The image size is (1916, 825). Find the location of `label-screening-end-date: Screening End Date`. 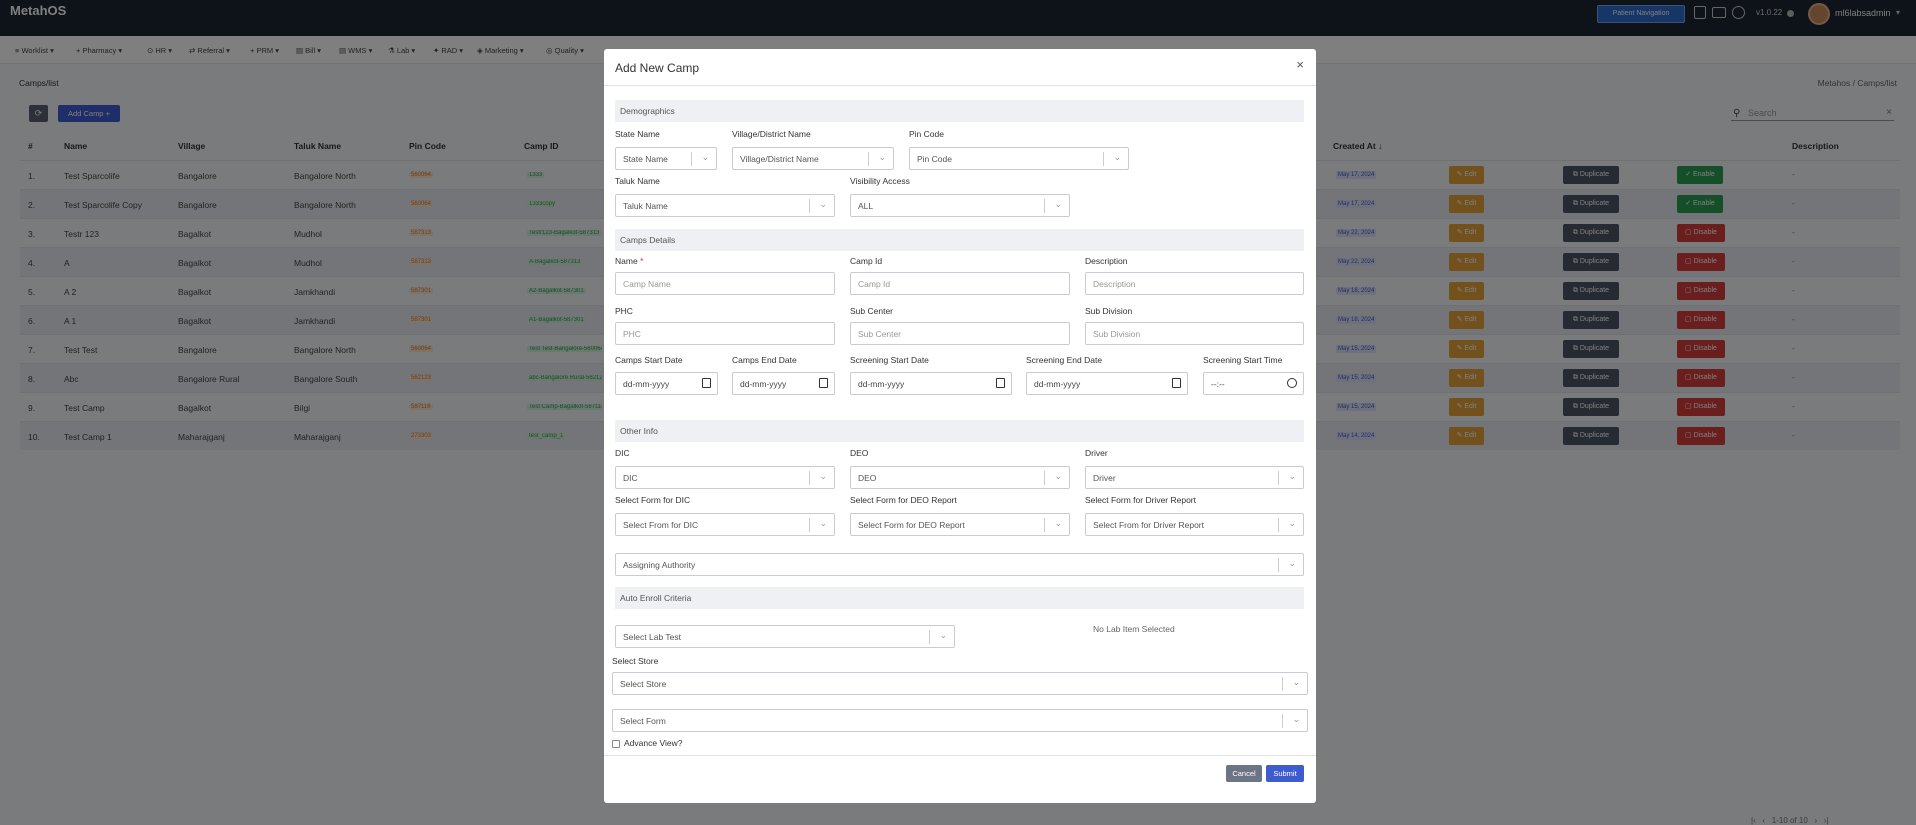

label-screening-end-date: Screening End Date is located at coordinates (1064, 360).